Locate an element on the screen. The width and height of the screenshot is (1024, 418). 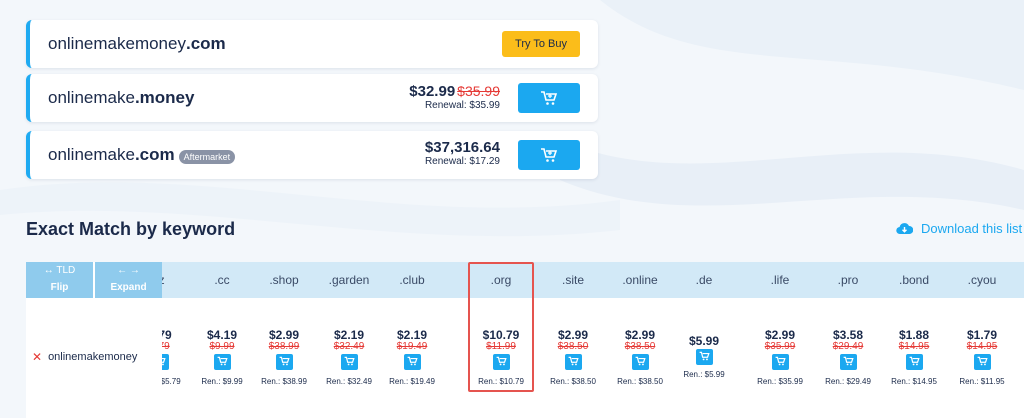
tld-column: .online $2.99 $38.50 Ren.: $38.50 is located at coordinates (640, 340).